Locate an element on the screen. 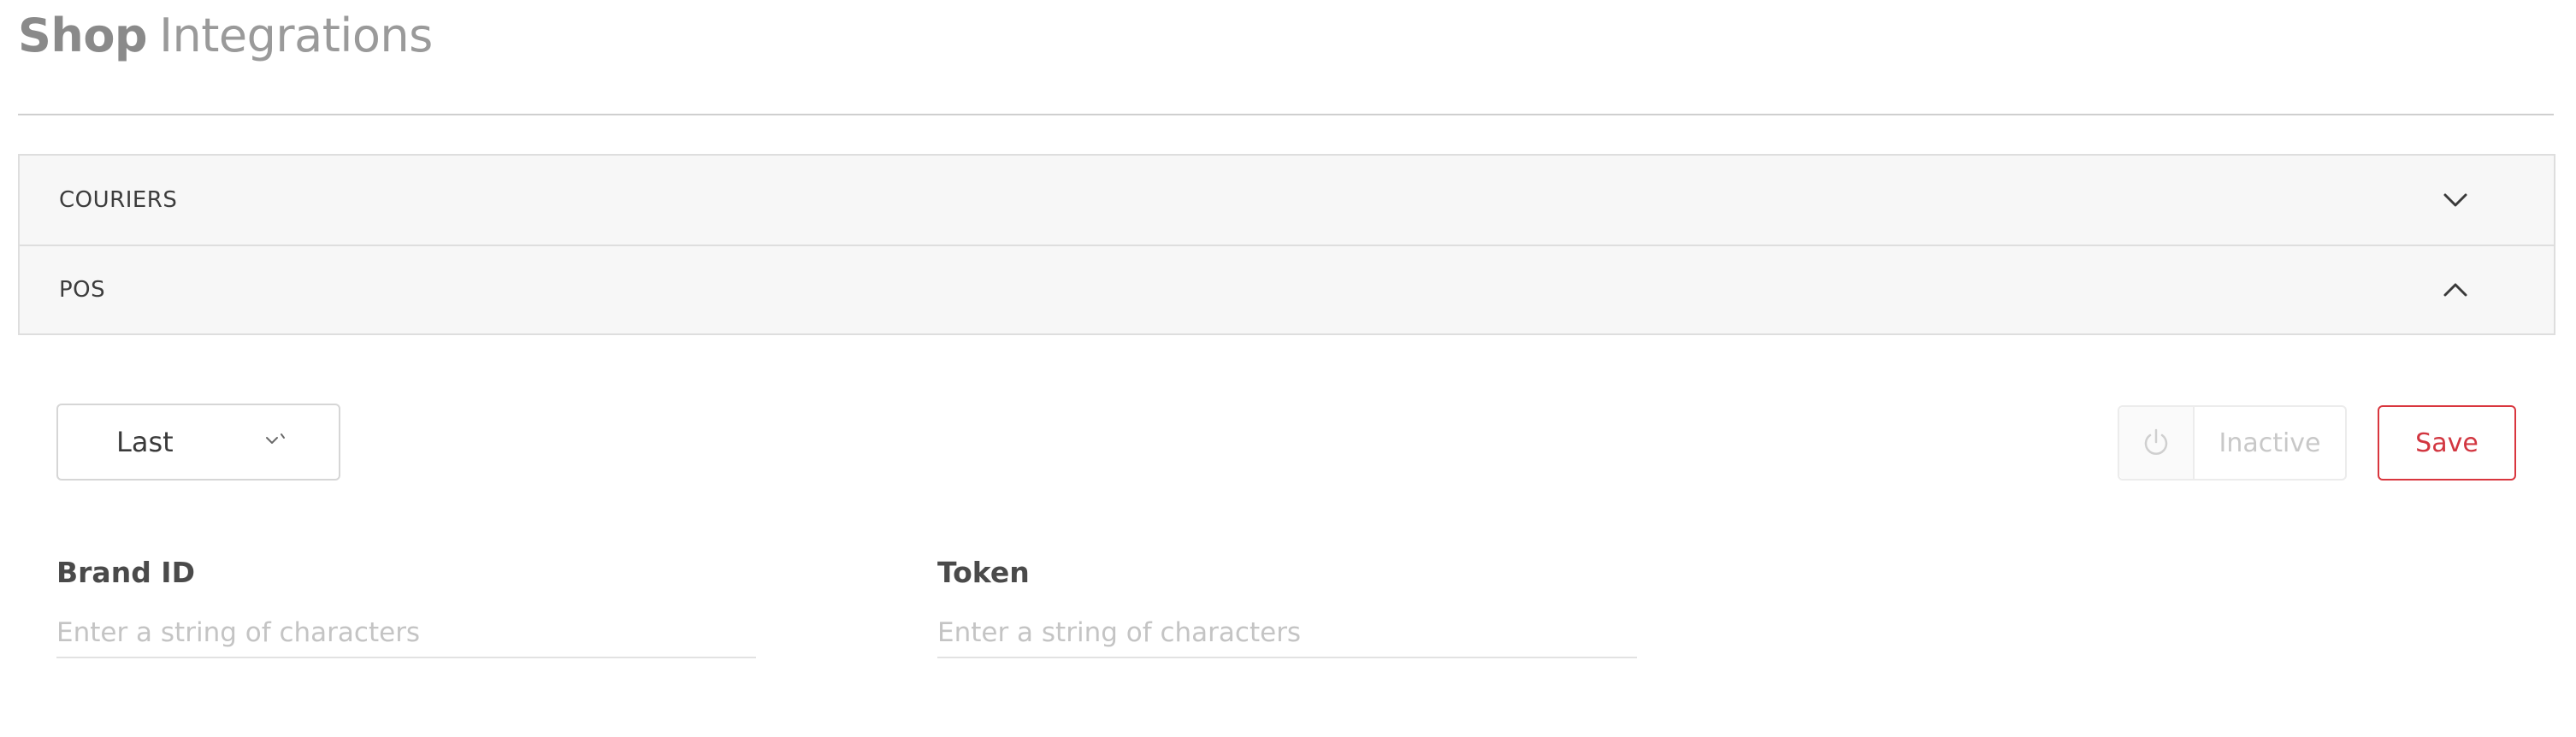 This screenshot has height=737, width=2576. header-divider is located at coordinates (1286, 115).